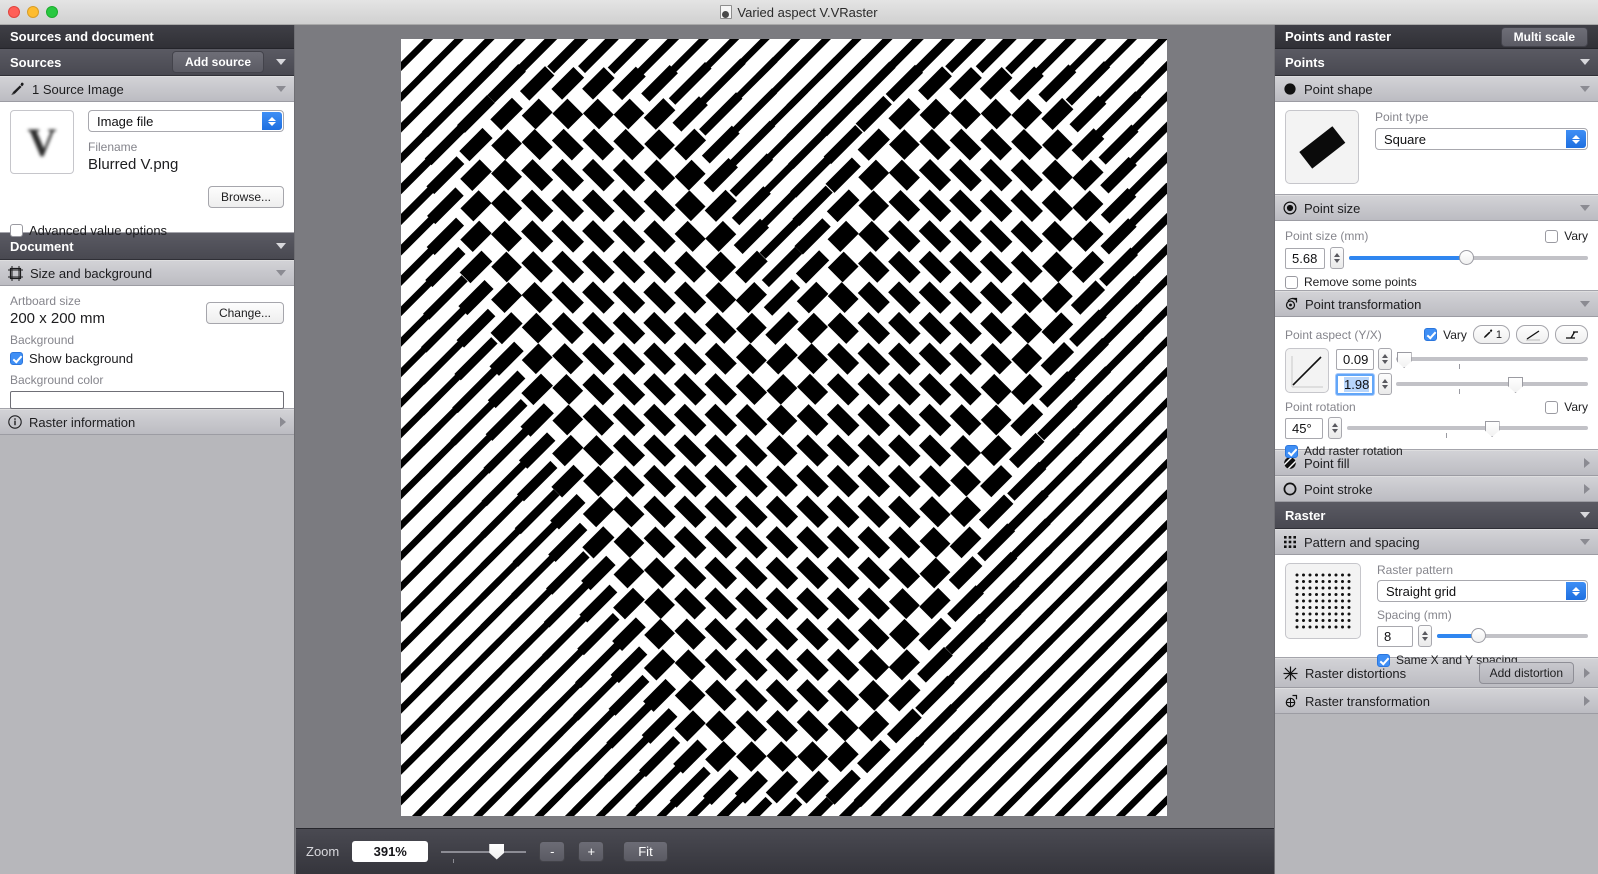 This screenshot has height=874, width=1598. I want to click on point-rotation-stepper, so click(1335, 428).